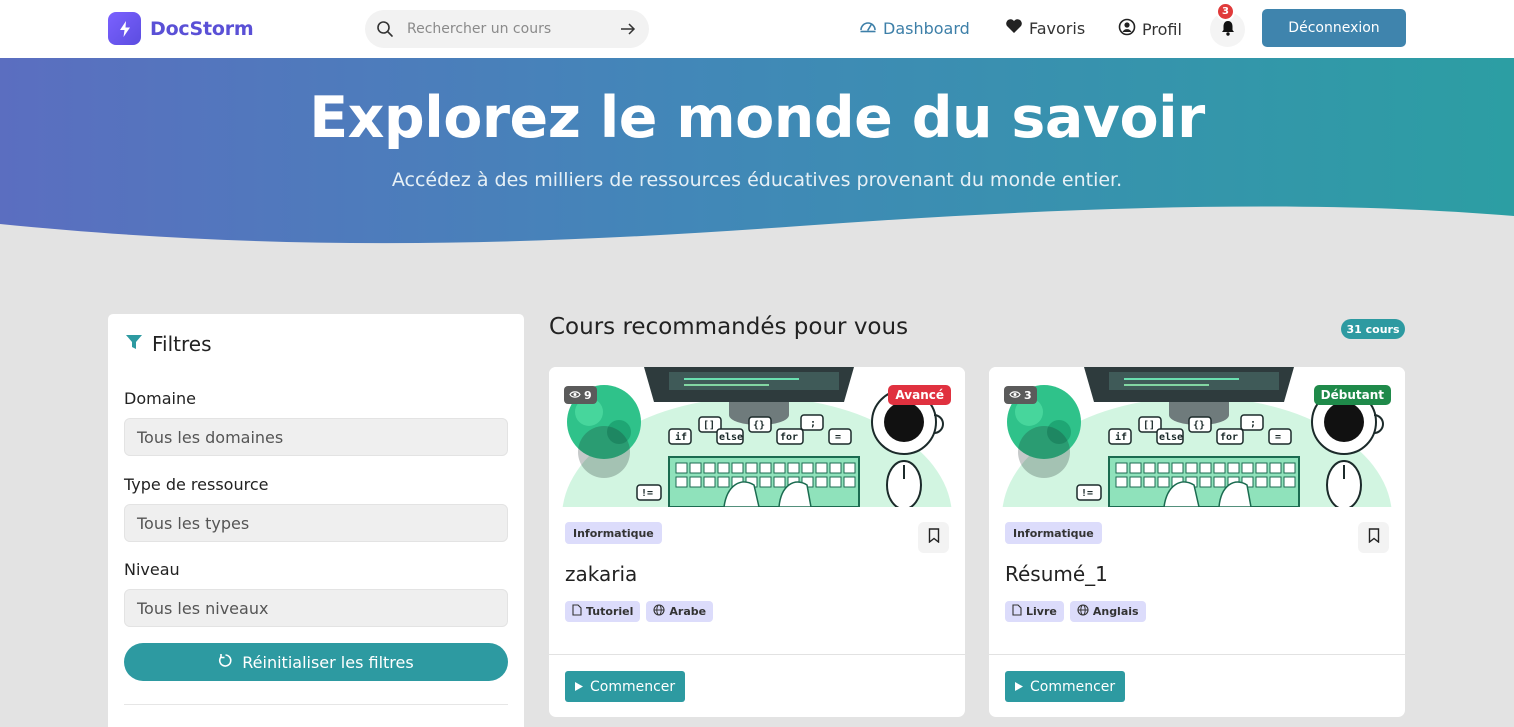 This screenshot has width=1514, height=727. What do you see at coordinates (757, 118) in the screenshot?
I see `hero-title: Explorez le monde du savoir` at bounding box center [757, 118].